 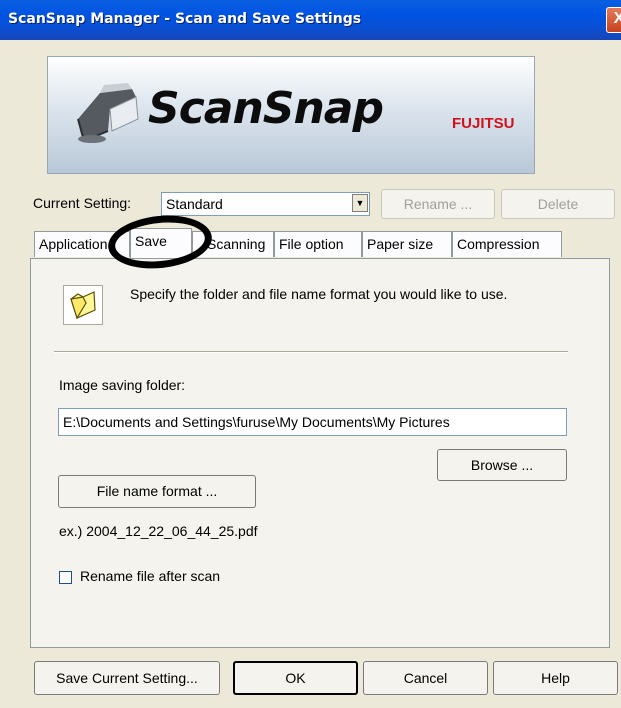 I want to click on fujitsu-logo: FUJITSU, so click(x=483, y=123).